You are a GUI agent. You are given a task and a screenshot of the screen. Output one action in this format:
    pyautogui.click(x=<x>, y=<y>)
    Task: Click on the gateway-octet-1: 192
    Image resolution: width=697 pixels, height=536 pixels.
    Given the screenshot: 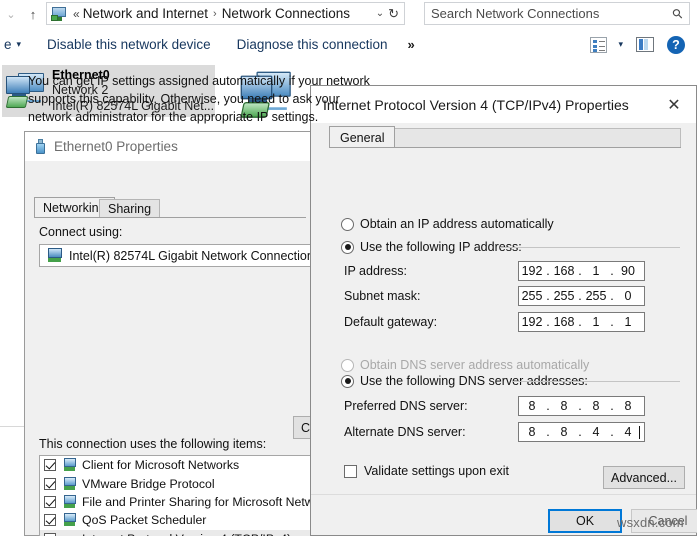 What is the action you would take?
    pyautogui.click(x=532, y=322)
    